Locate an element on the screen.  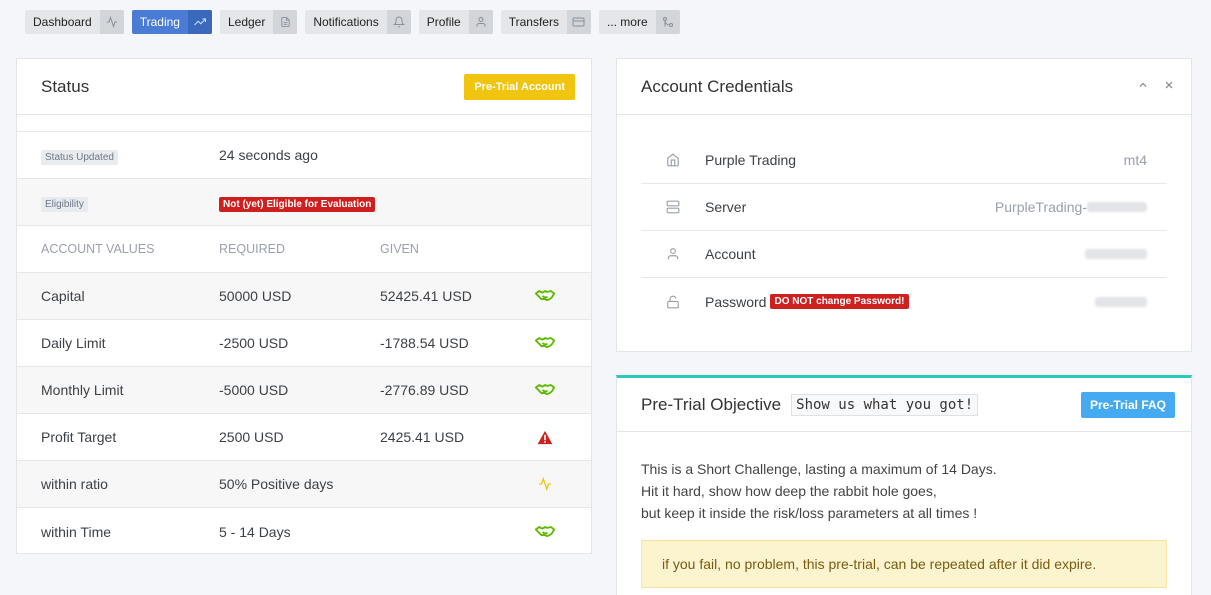
nav-transfers: Transfers is located at coordinates (545, 22).